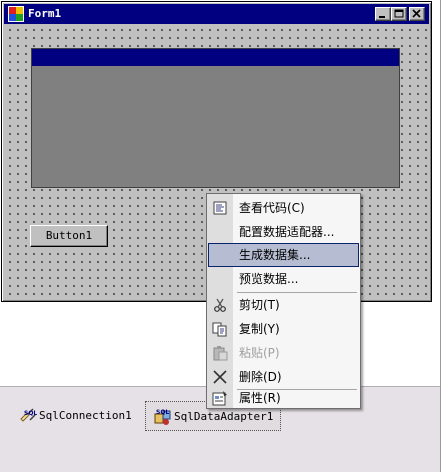 This screenshot has width=441, height=472. I want to click on close-icon, so click(416, 13).